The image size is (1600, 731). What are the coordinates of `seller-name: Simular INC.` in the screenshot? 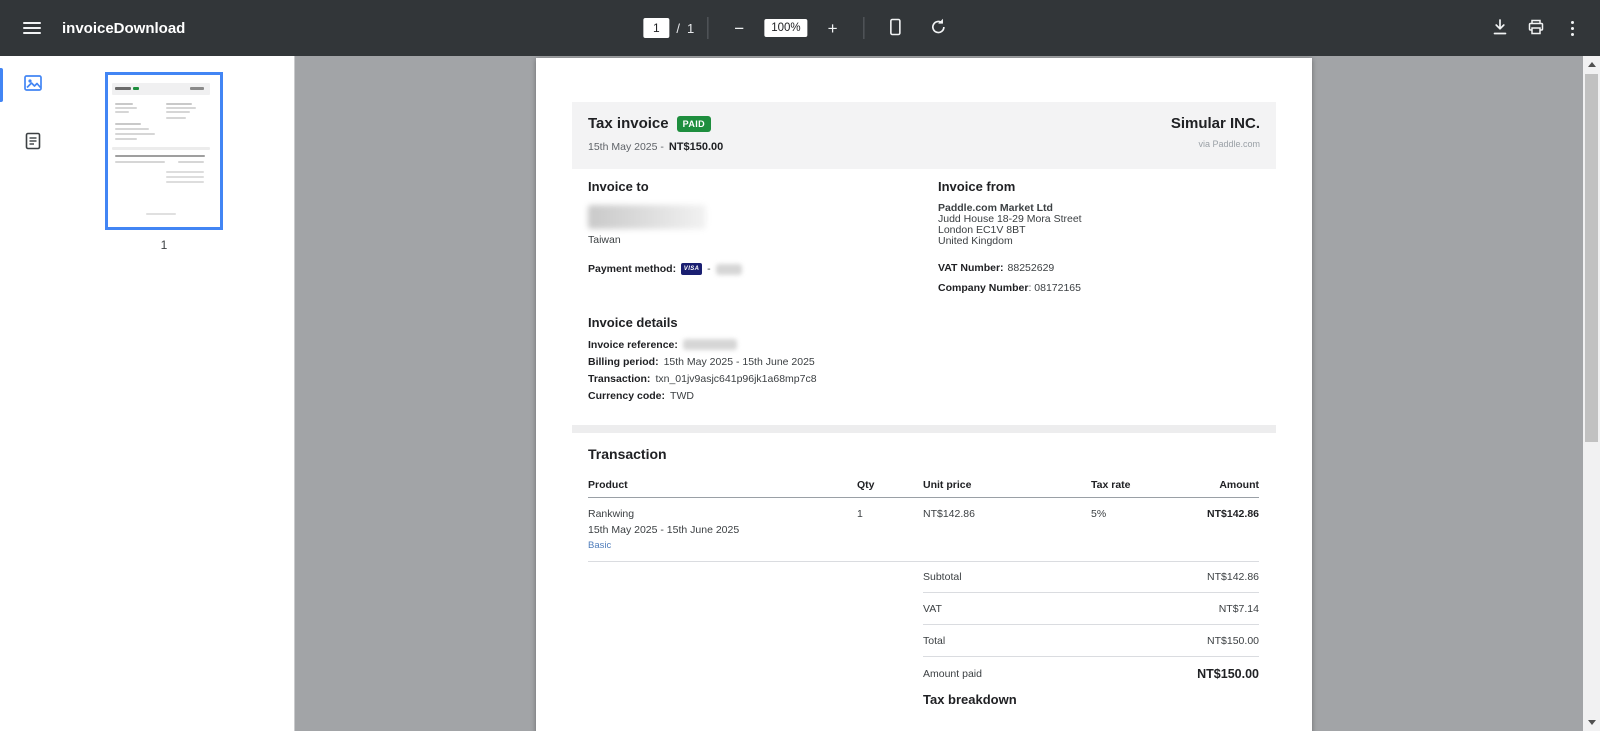 It's located at (1215, 123).